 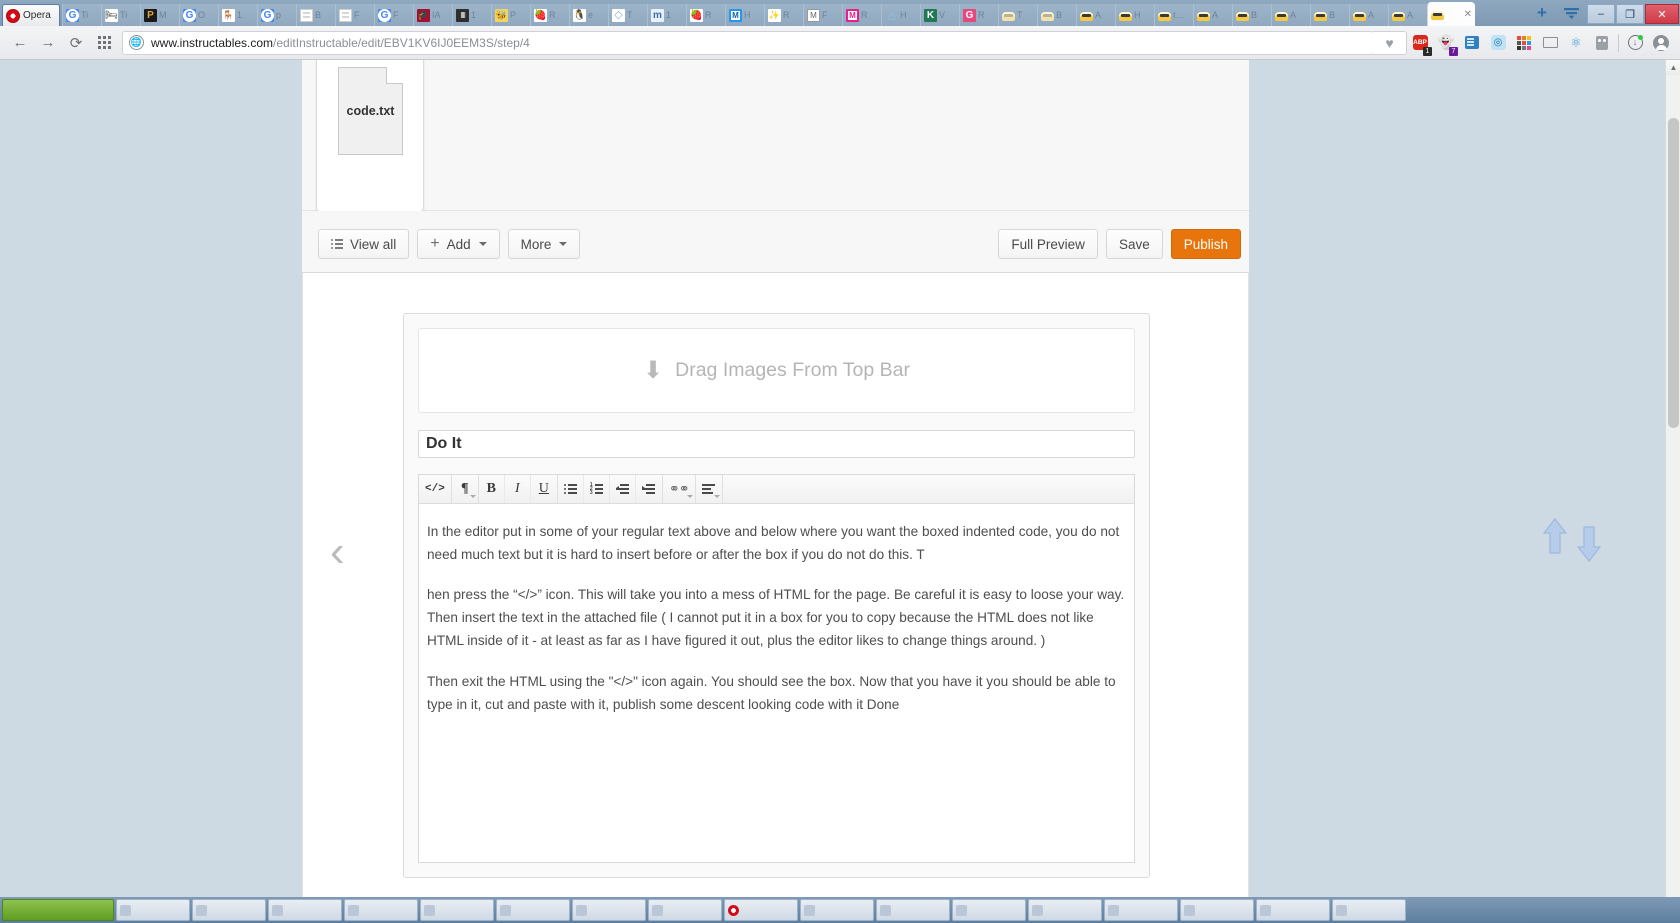 What do you see at coordinates (1571, 13) in the screenshot?
I see `tab-menu-button` at bounding box center [1571, 13].